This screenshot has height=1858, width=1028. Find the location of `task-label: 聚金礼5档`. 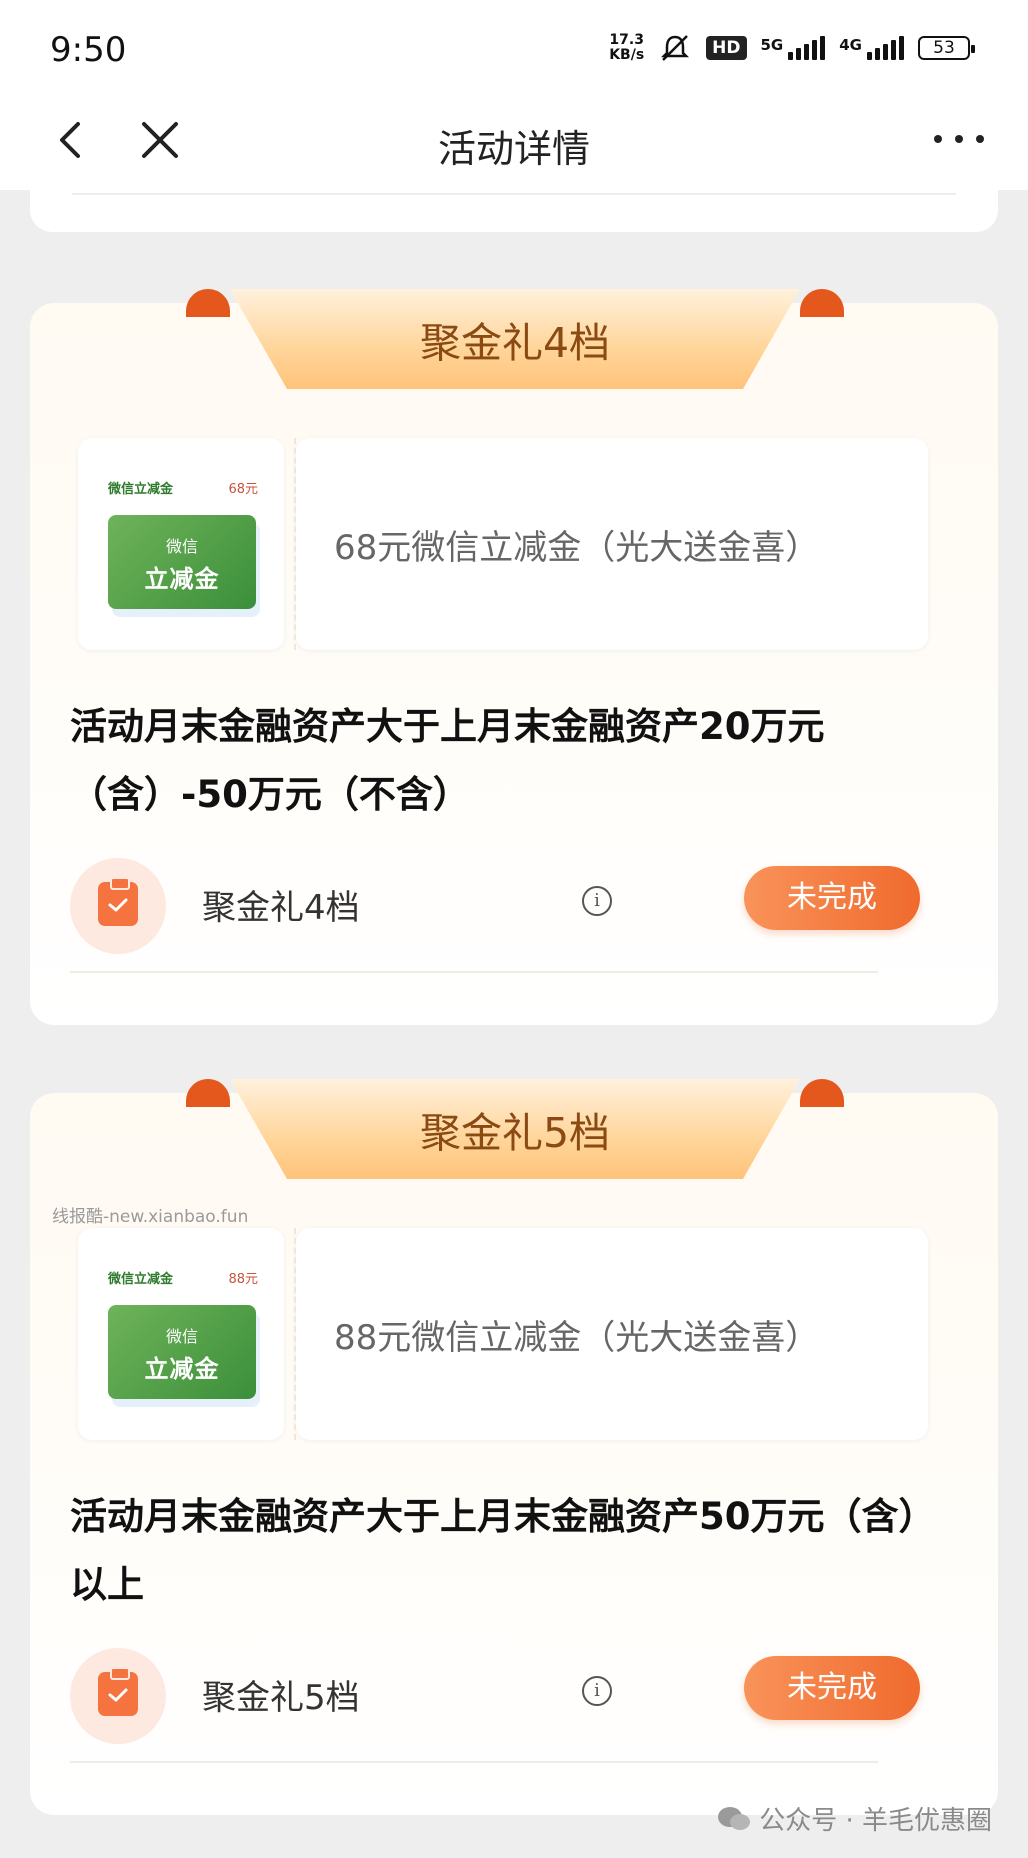

task-label: 聚金礼5档 is located at coordinates (281, 1698).